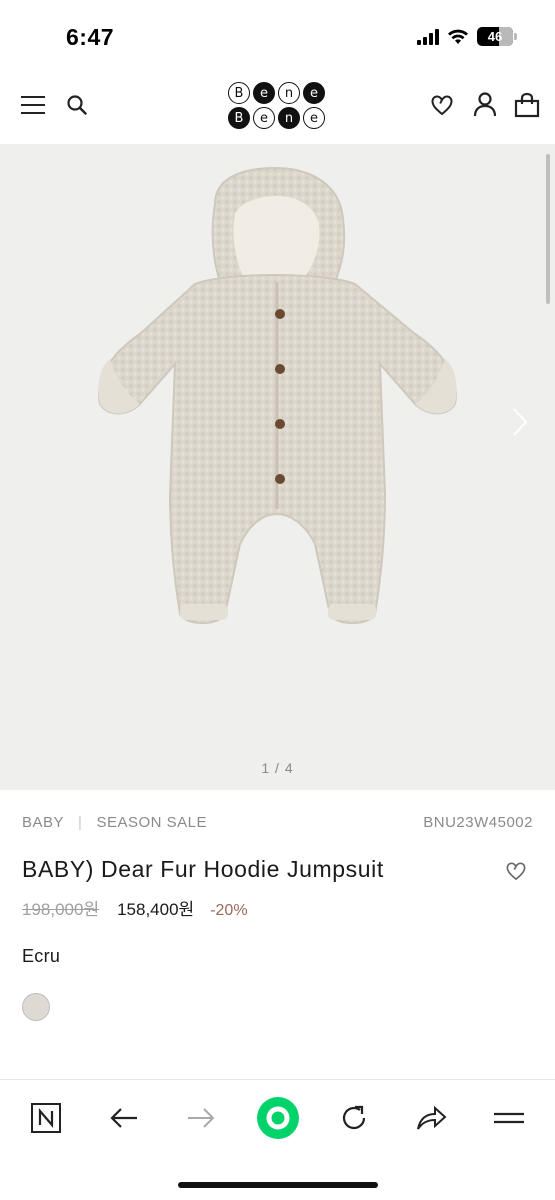  I want to click on breadcrumb-collection: SEASON SALE, so click(151, 822).